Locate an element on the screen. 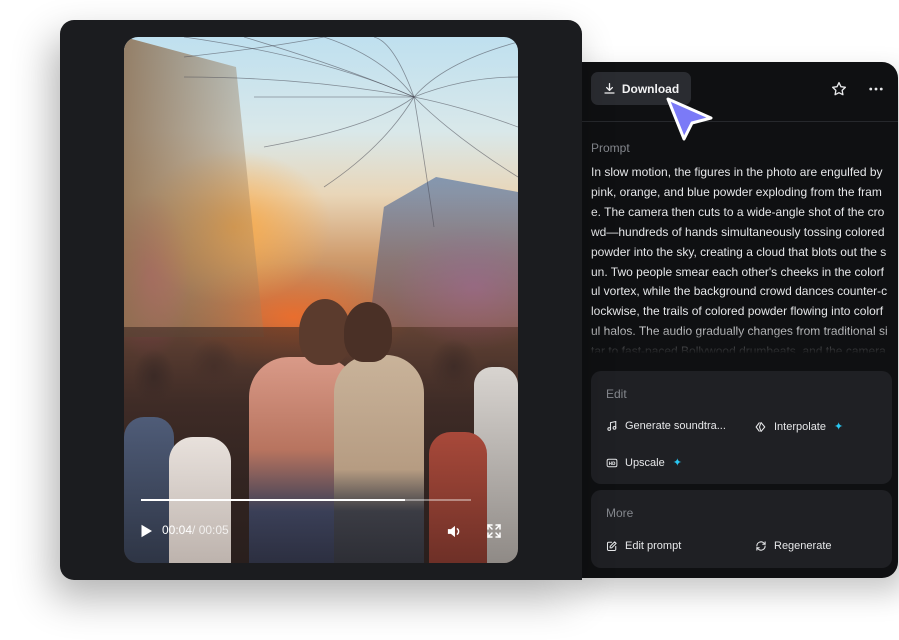 Image resolution: width=899 pixels, height=640 pixels. video-progress-fill is located at coordinates (273, 500).